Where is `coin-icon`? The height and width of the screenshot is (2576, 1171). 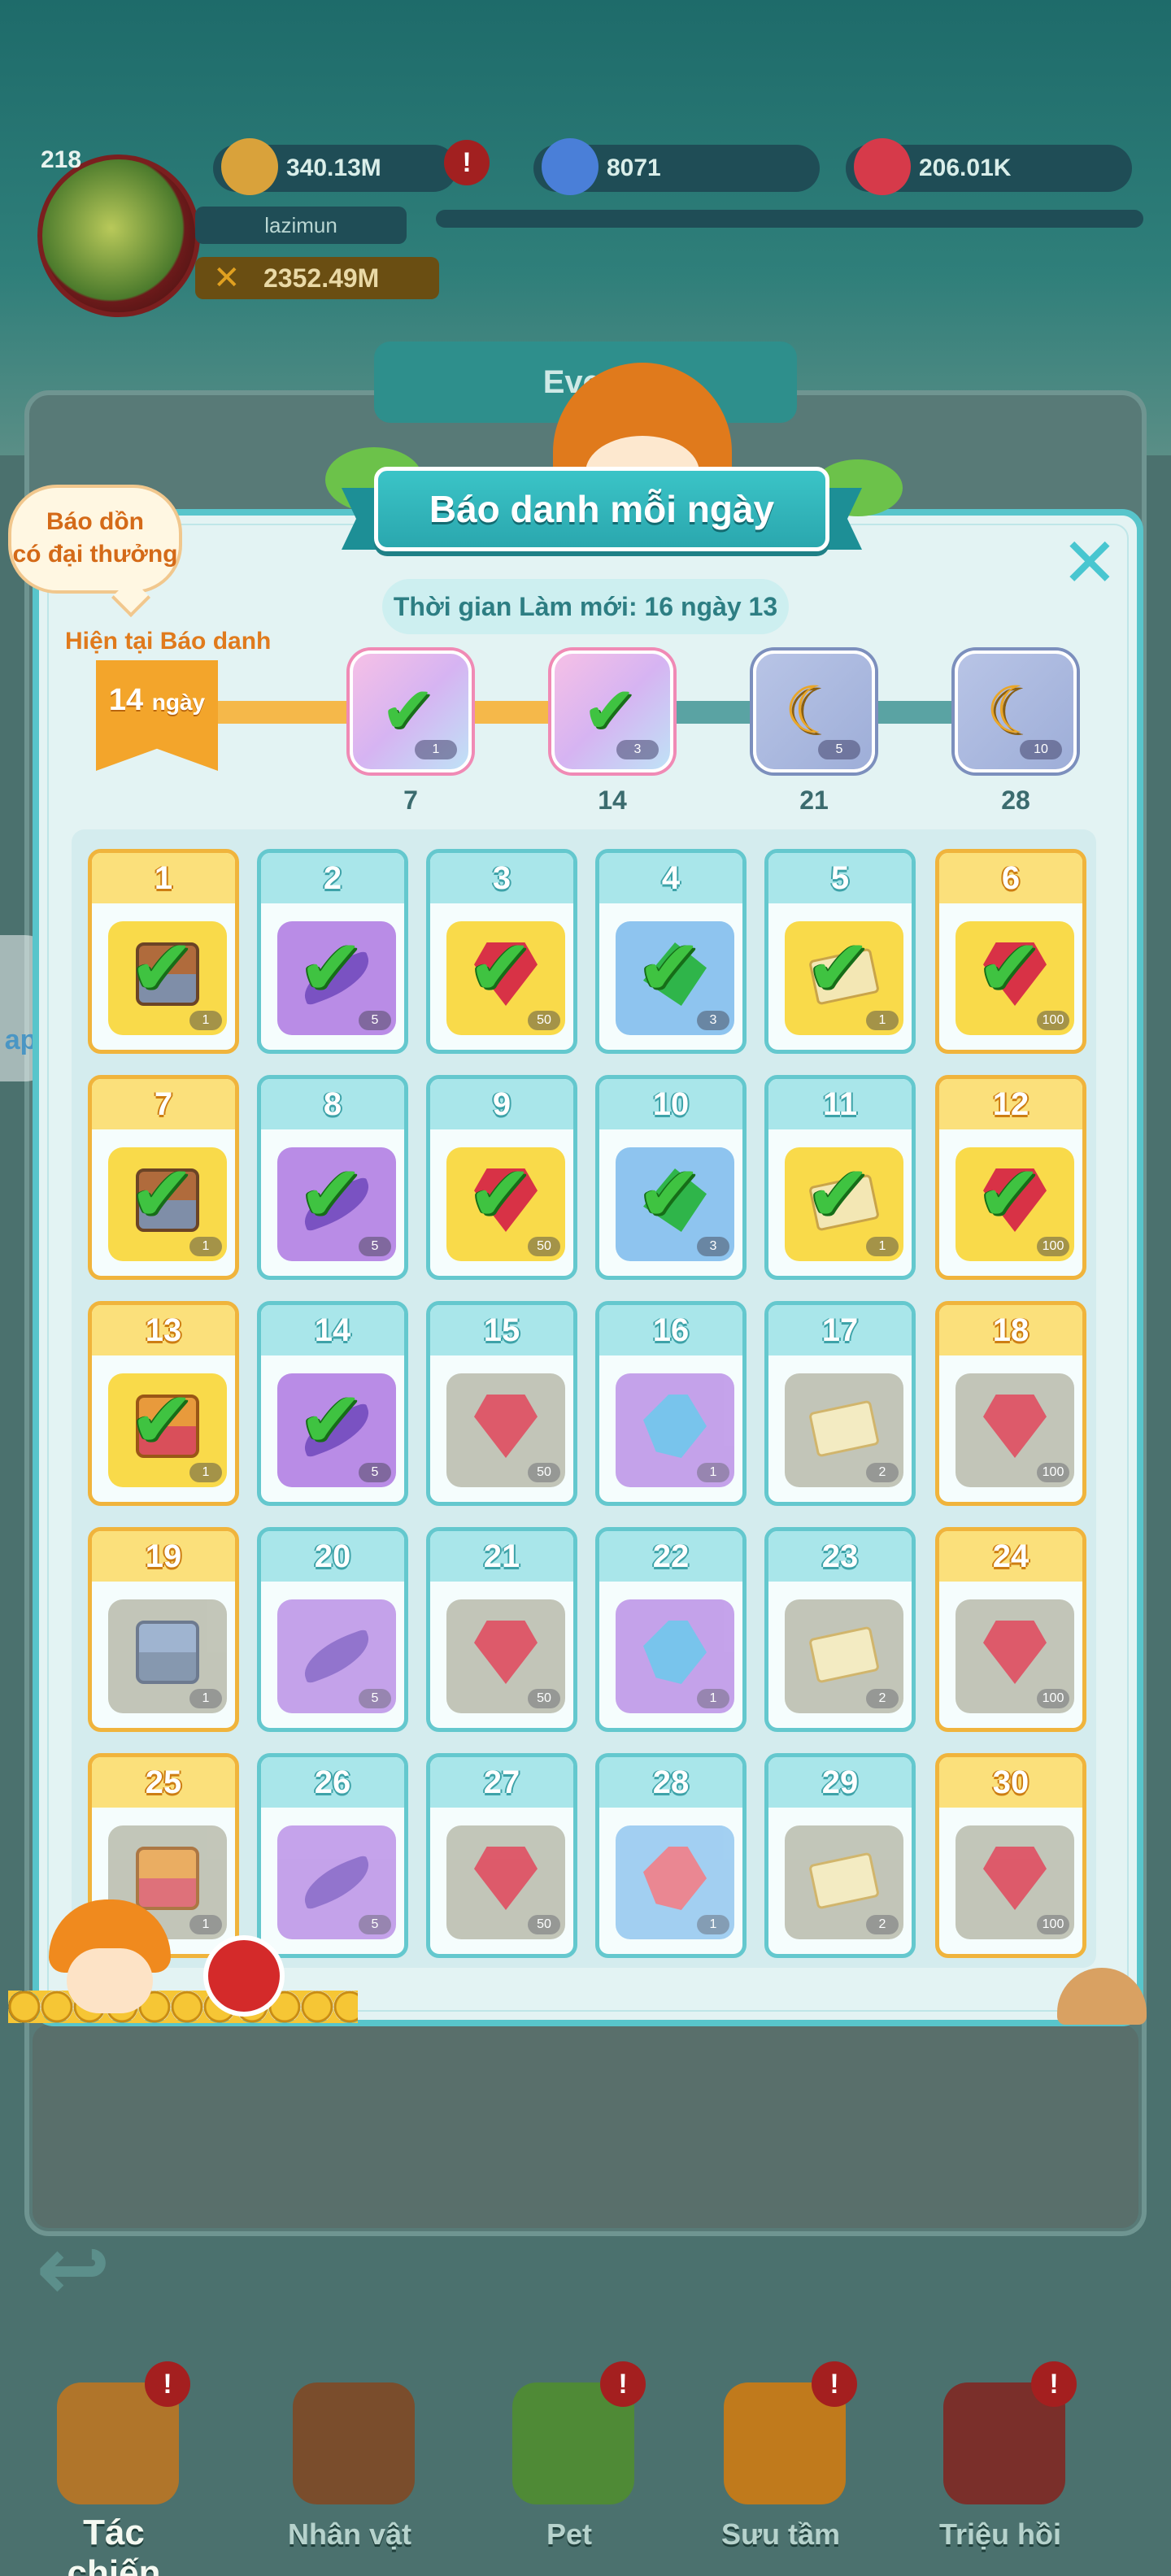
coin-icon is located at coordinates (250, 167).